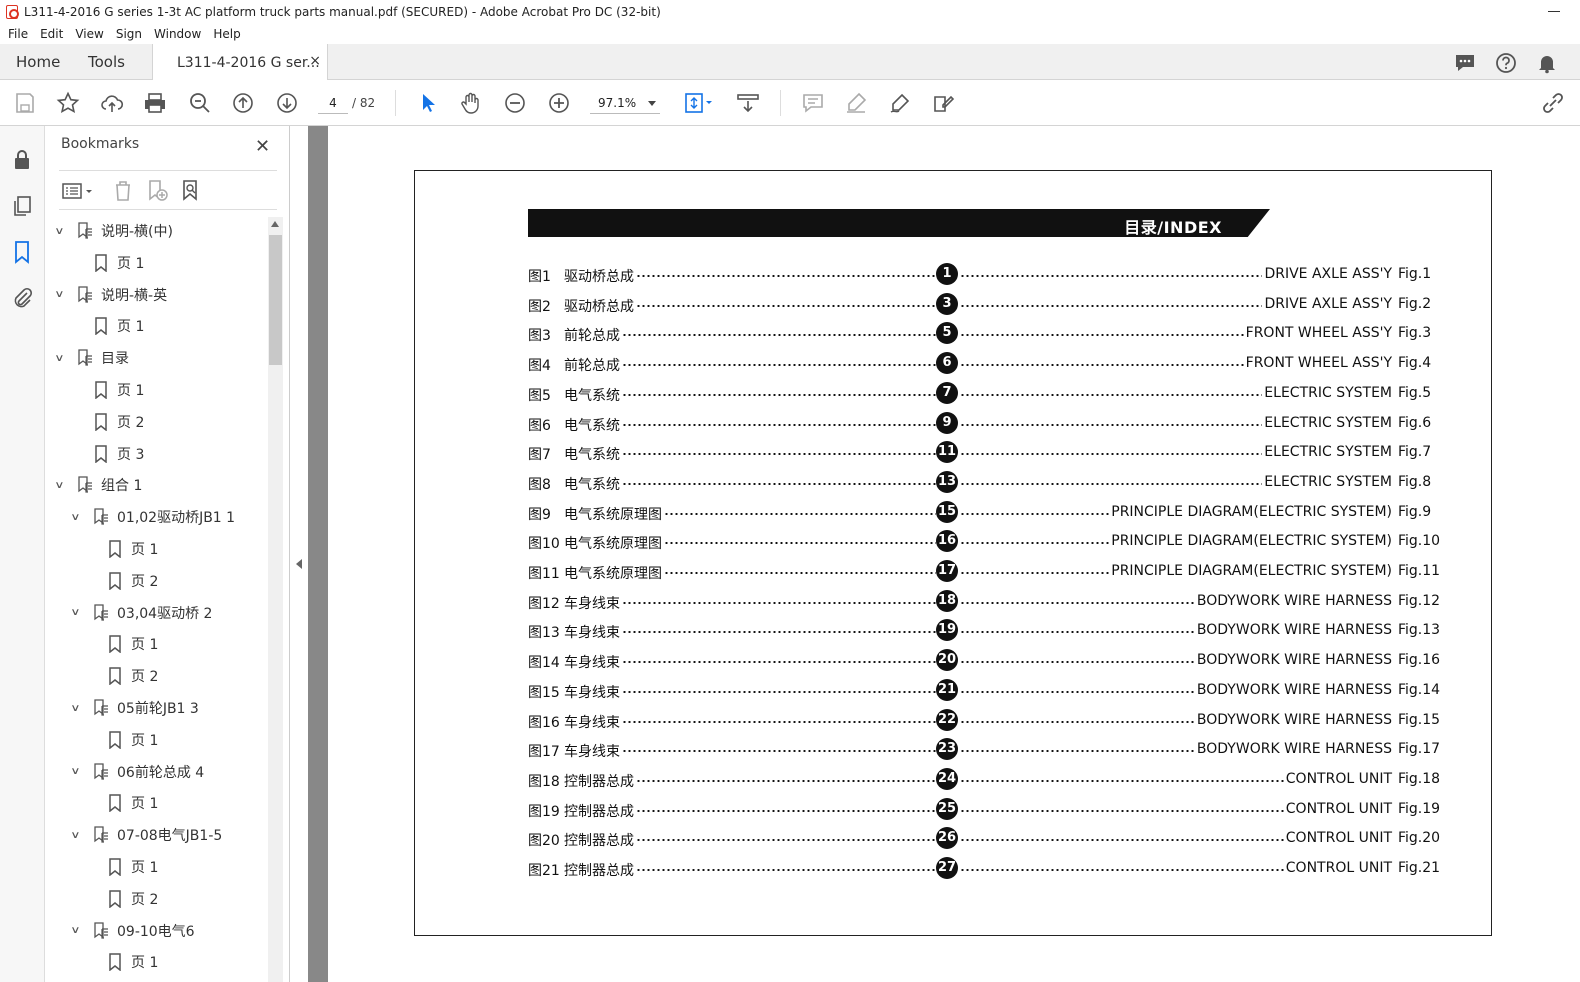 Image resolution: width=1580 pixels, height=982 pixels. I want to click on close-panel-icon: ✕, so click(262, 146).